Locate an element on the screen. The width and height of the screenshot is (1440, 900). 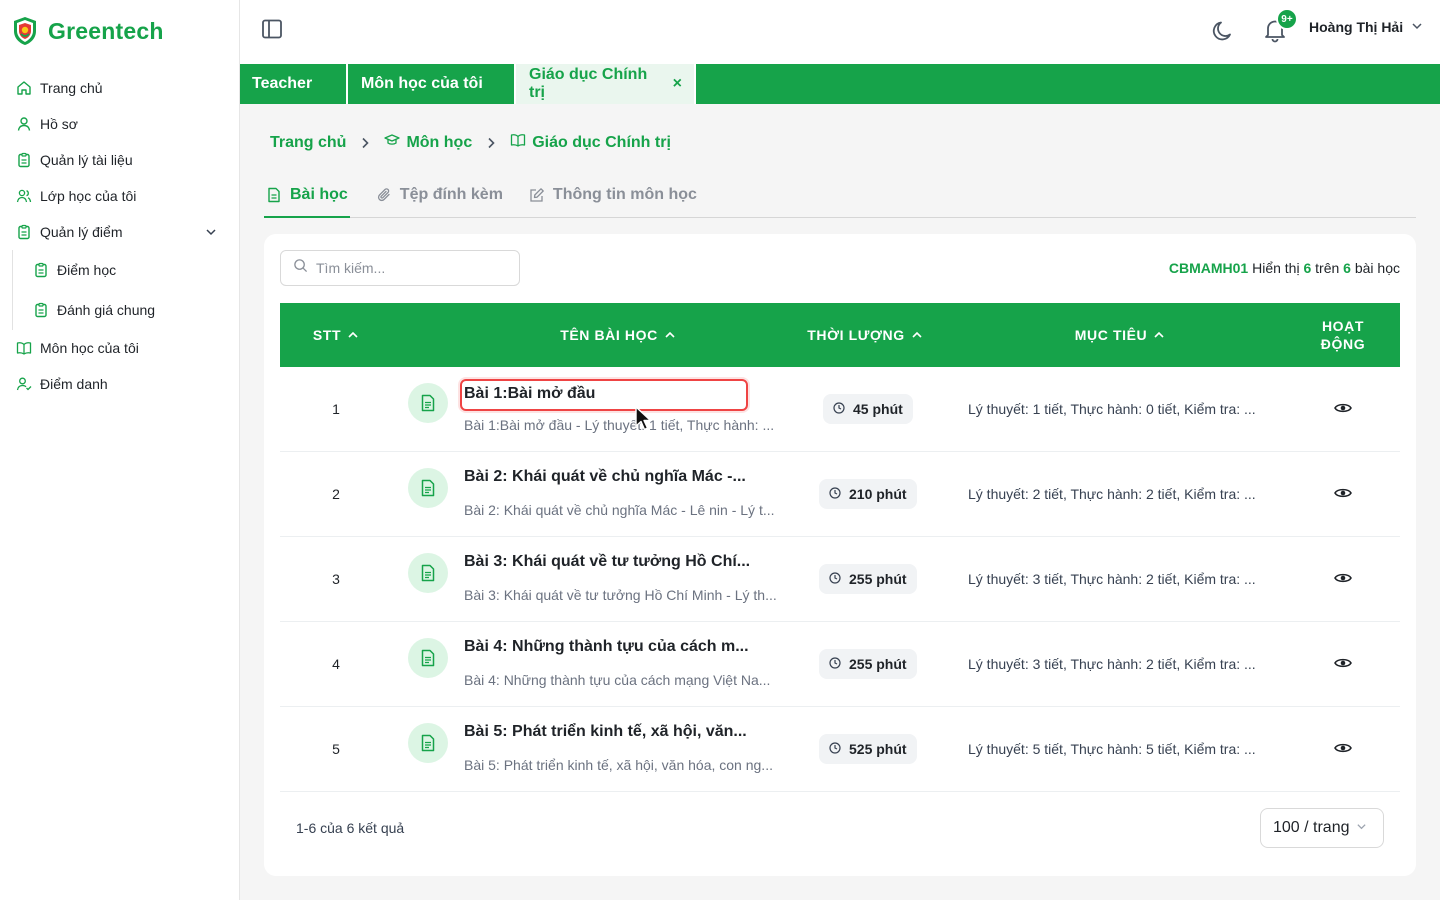
breadcrumb-label: Môn học is located at coordinates (439, 142).